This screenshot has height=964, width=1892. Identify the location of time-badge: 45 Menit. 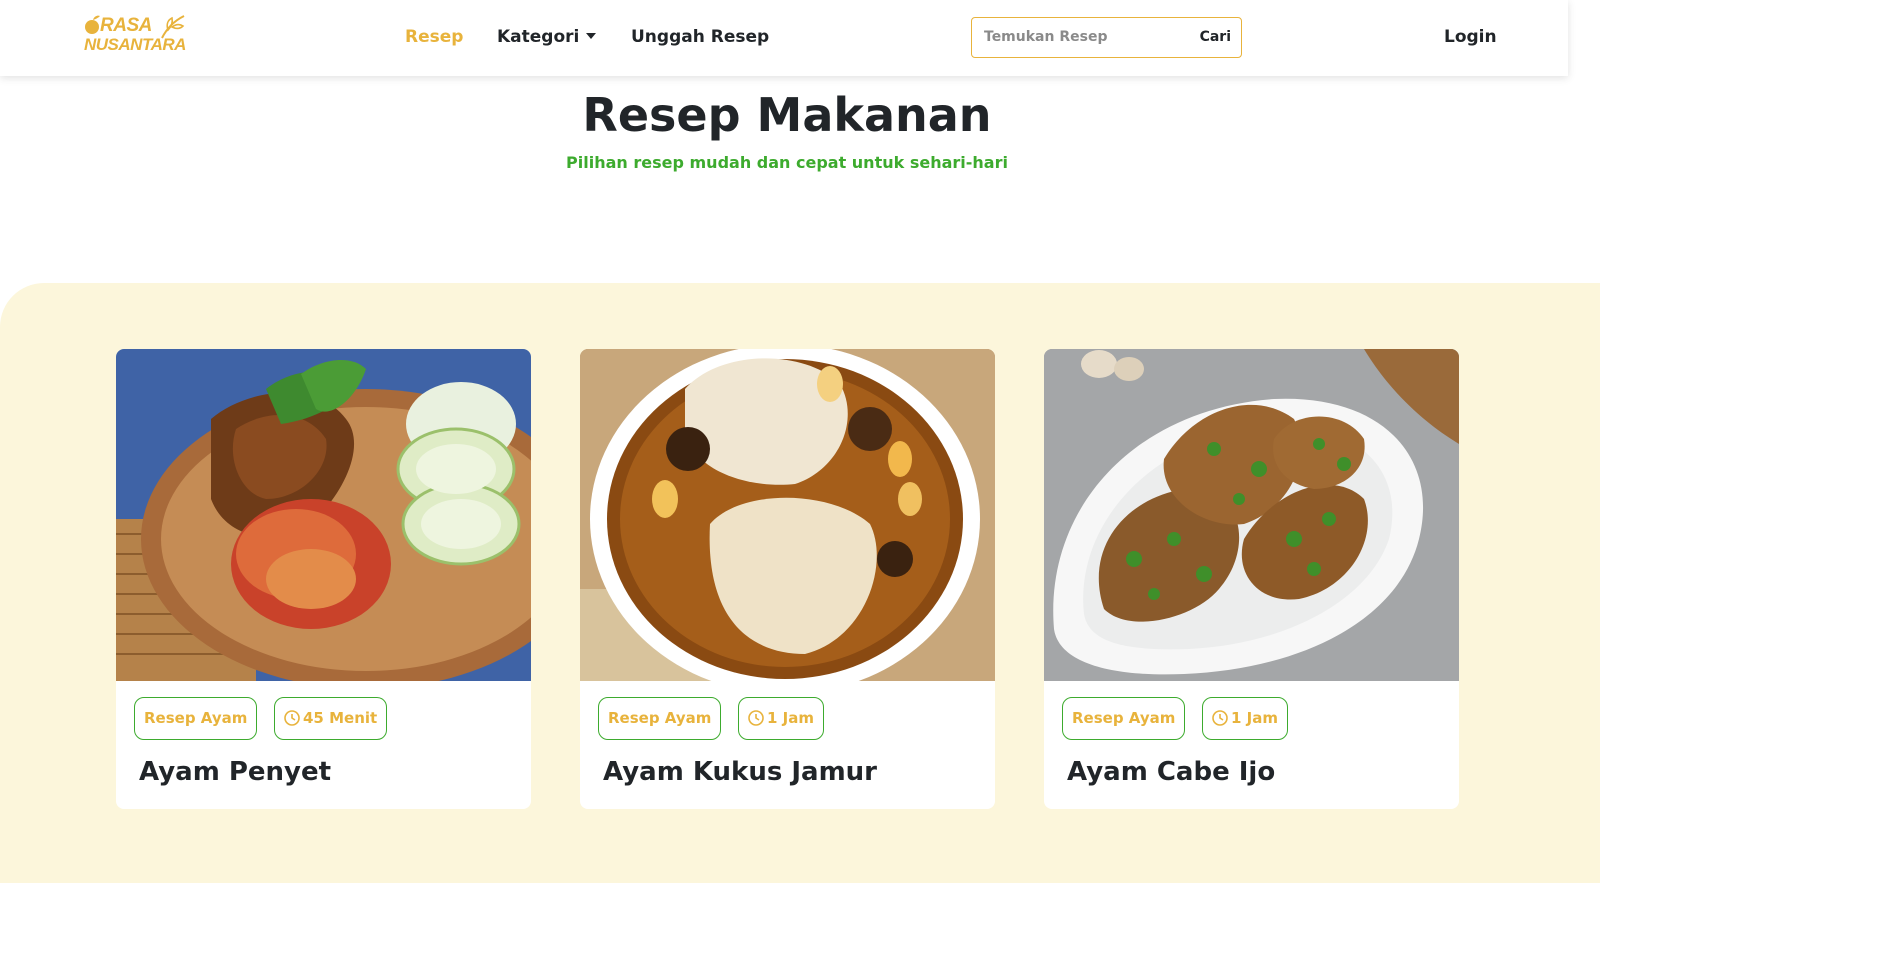
(331, 718).